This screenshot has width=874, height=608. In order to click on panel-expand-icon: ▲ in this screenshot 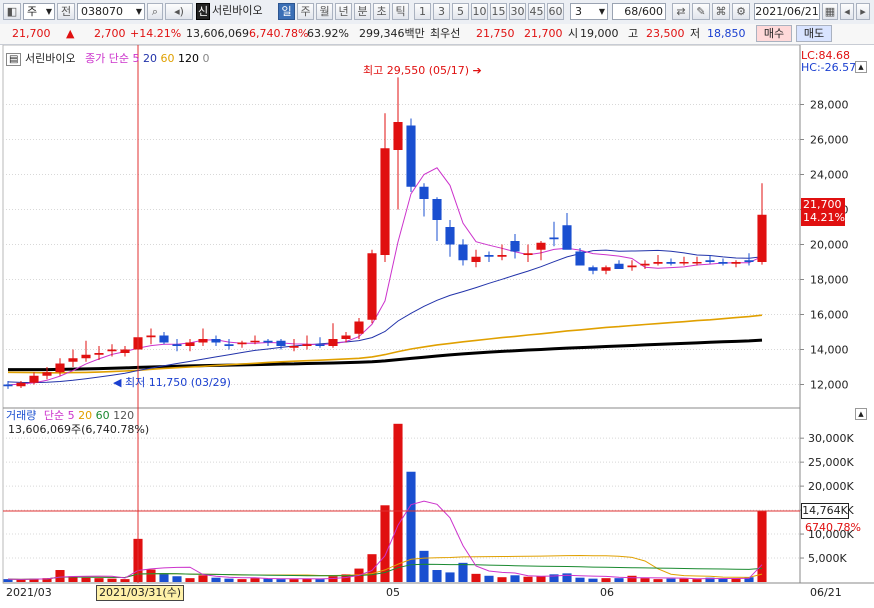, I will do `click(861, 67)`.